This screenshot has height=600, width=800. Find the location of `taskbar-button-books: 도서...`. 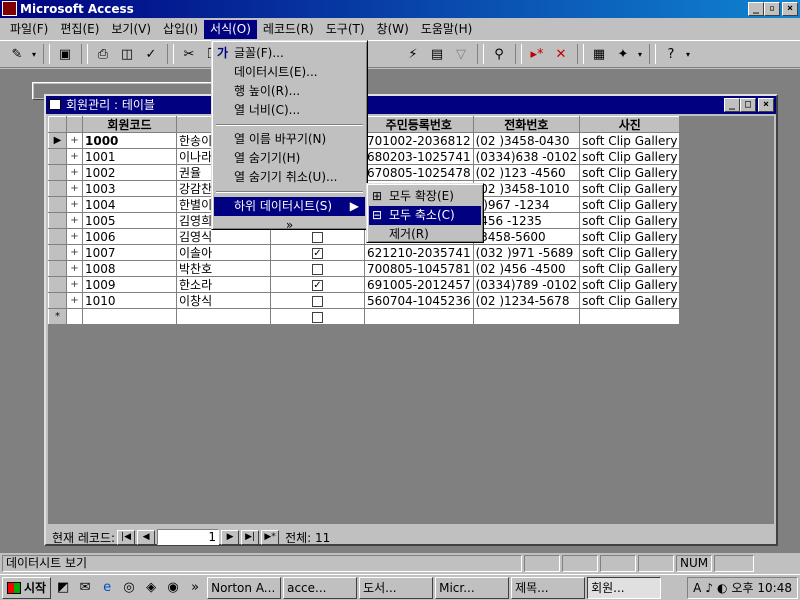

taskbar-button-books: 도서... is located at coordinates (396, 587).